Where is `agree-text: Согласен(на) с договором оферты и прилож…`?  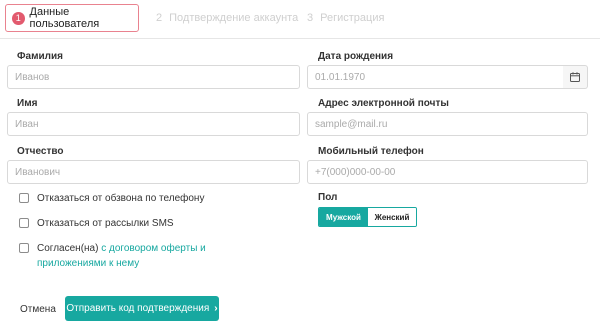 agree-text: Согласен(на) с договором оферты и прилож… is located at coordinates (121, 256).